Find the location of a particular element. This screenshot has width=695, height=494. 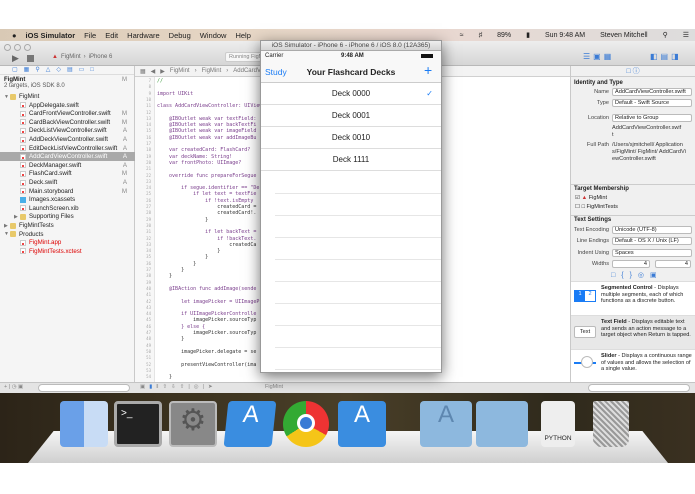

library-title: Slider is located at coordinates (609, 356).